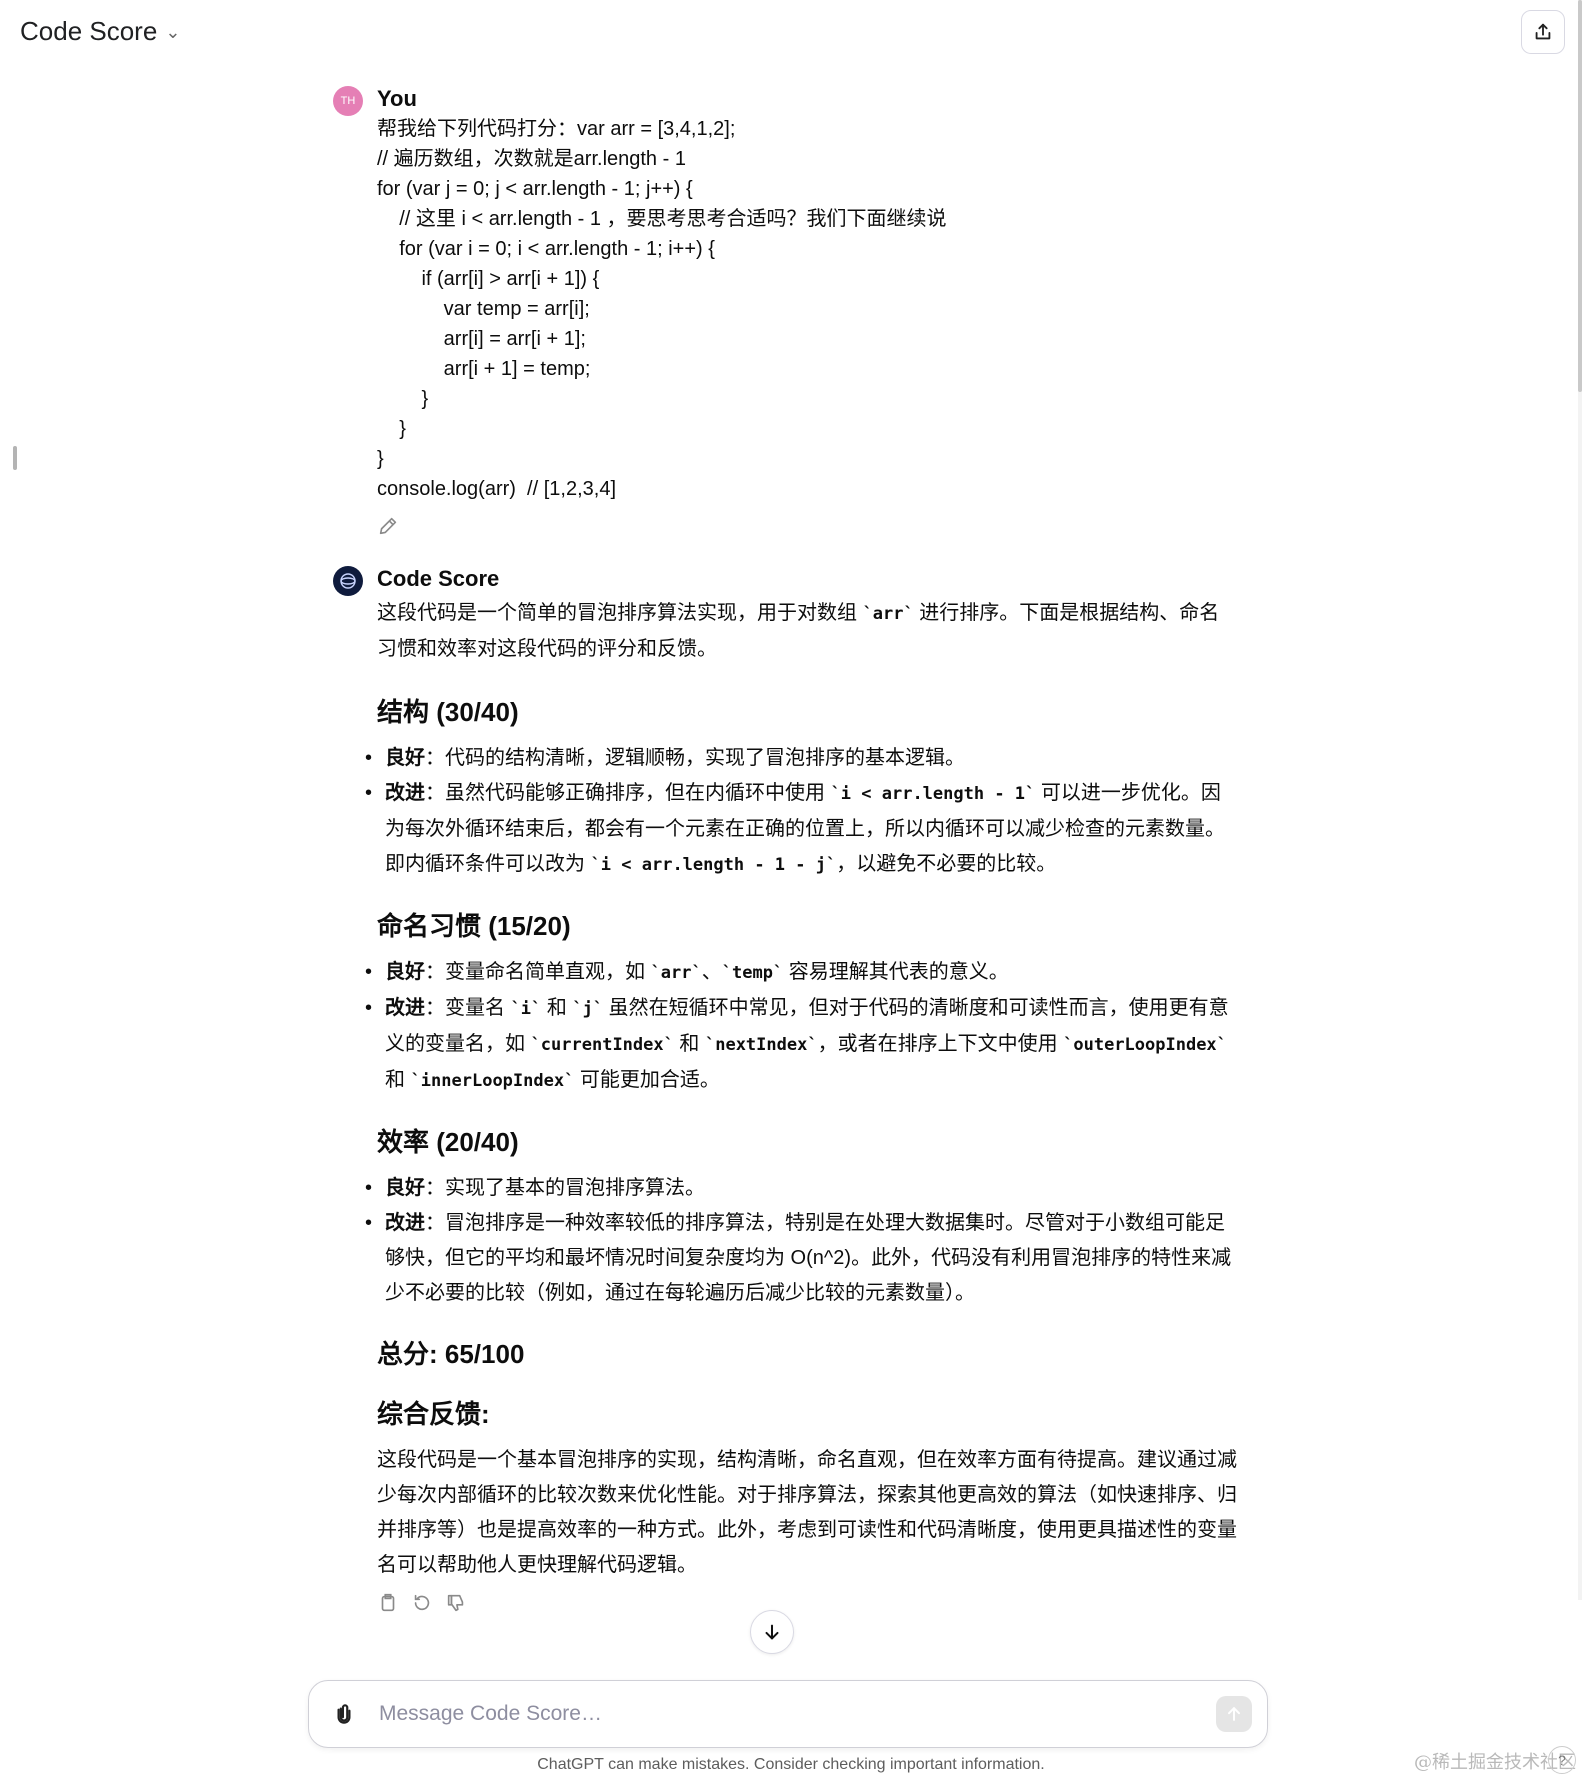 Image resolution: width=1582 pixels, height=1778 pixels. What do you see at coordinates (1562, 1760) in the screenshot?
I see `help-button: ?` at bounding box center [1562, 1760].